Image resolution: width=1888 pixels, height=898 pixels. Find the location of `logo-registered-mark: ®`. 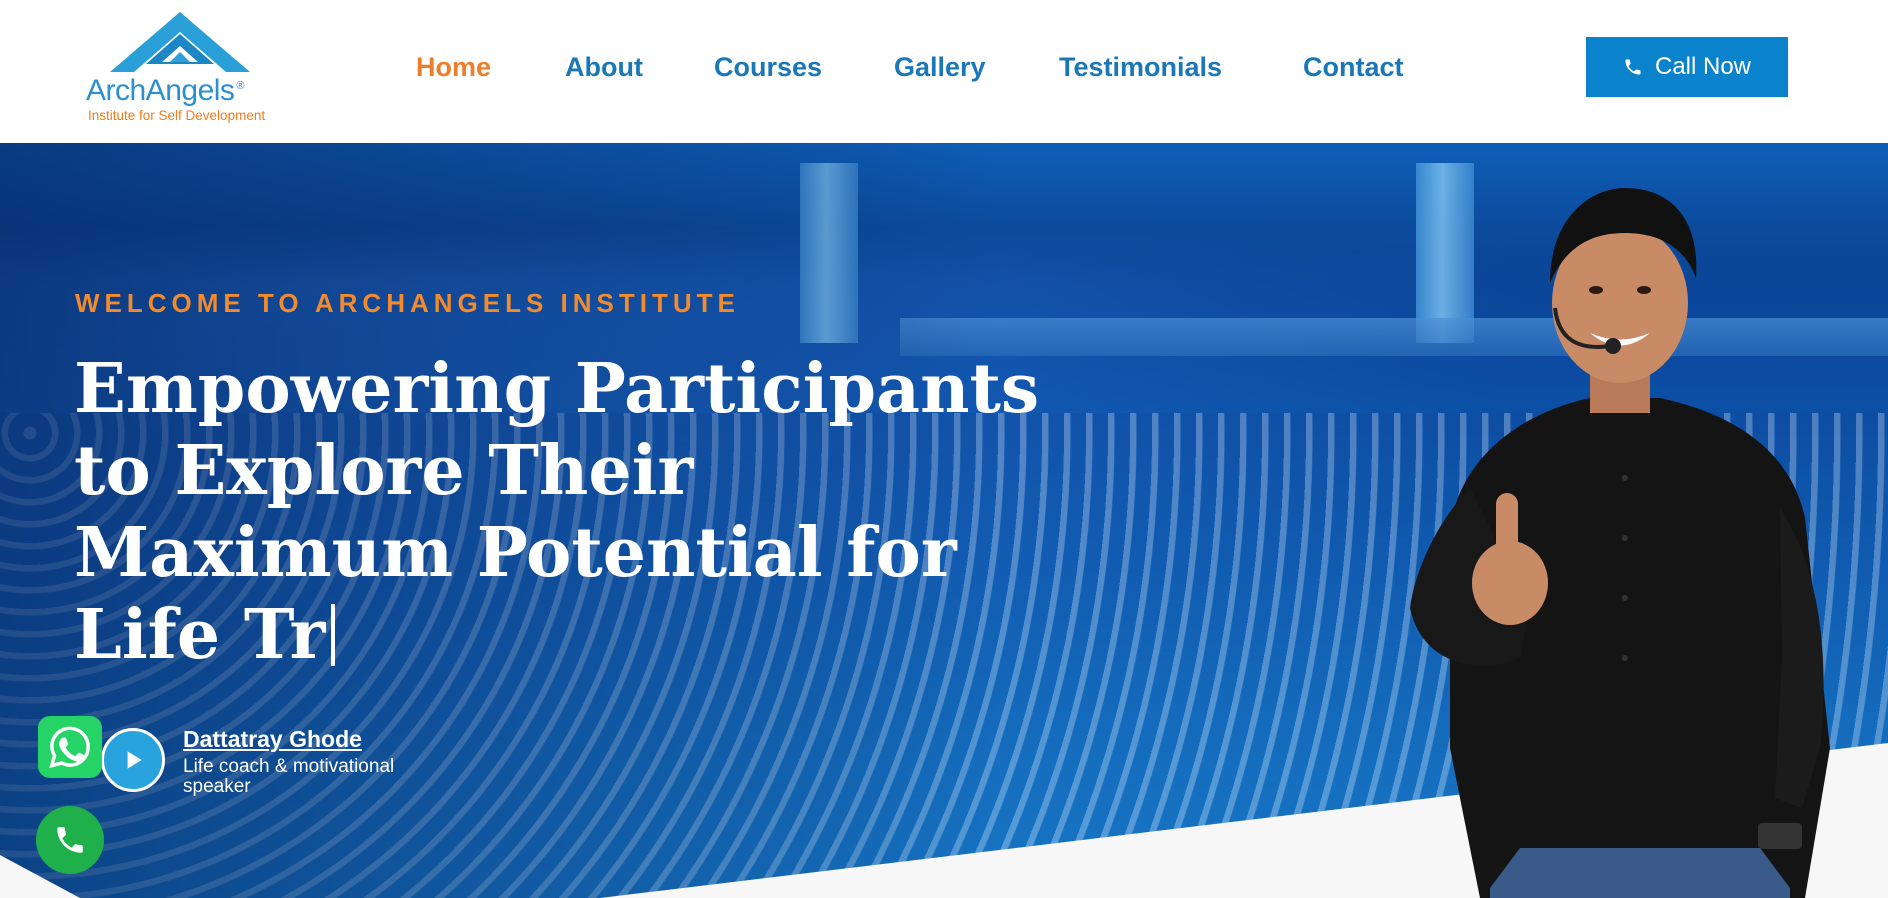

logo-registered-mark: ® is located at coordinates (240, 86).